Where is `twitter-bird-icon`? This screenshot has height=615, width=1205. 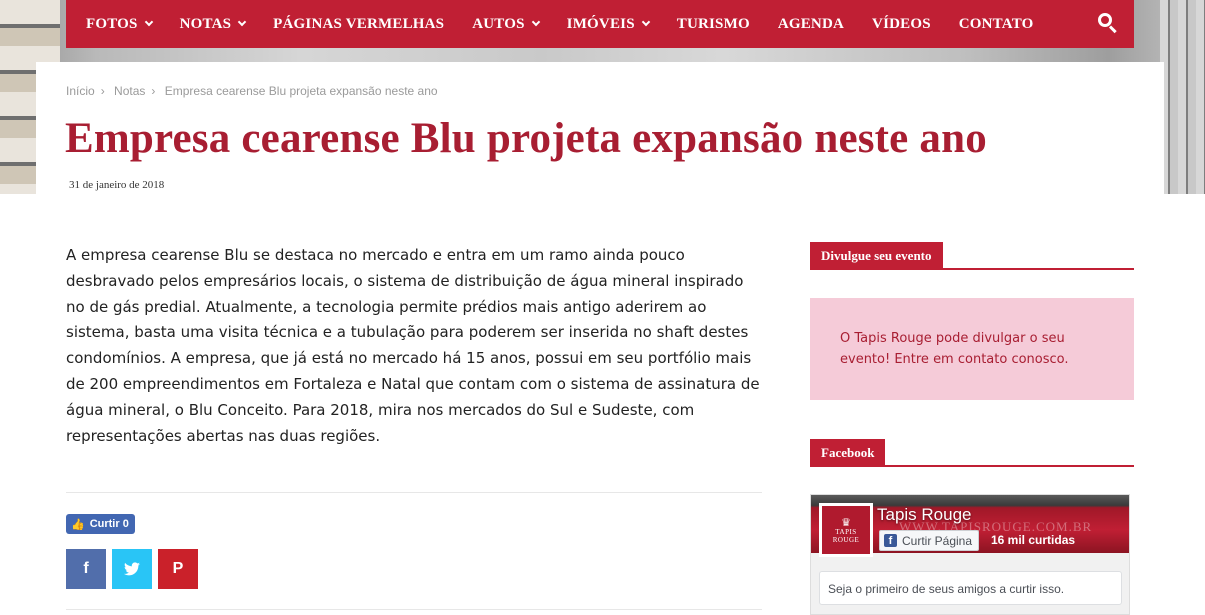 twitter-bird-icon is located at coordinates (132, 569).